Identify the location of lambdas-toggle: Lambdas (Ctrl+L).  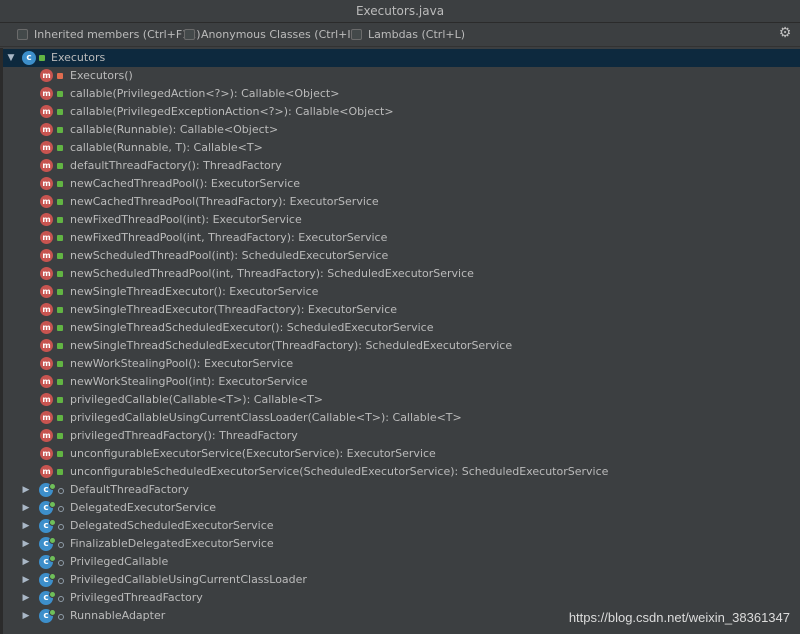
(408, 34).